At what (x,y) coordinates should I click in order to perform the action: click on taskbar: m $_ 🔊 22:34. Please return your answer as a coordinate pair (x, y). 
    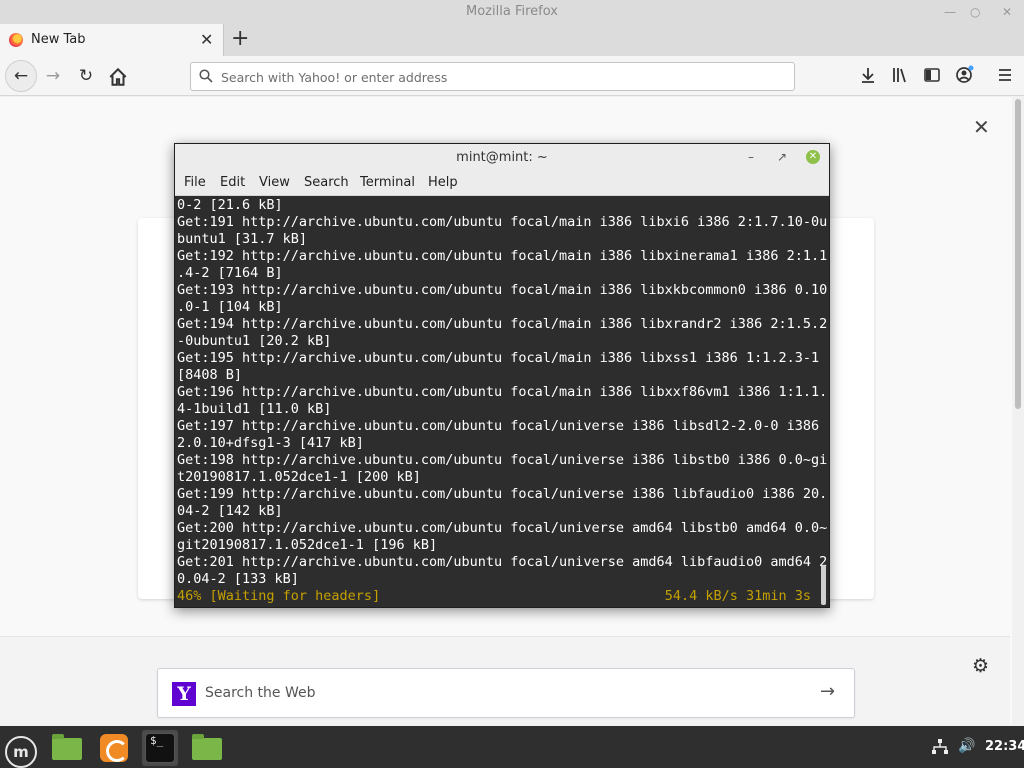
    Looking at the image, I should click on (512, 747).